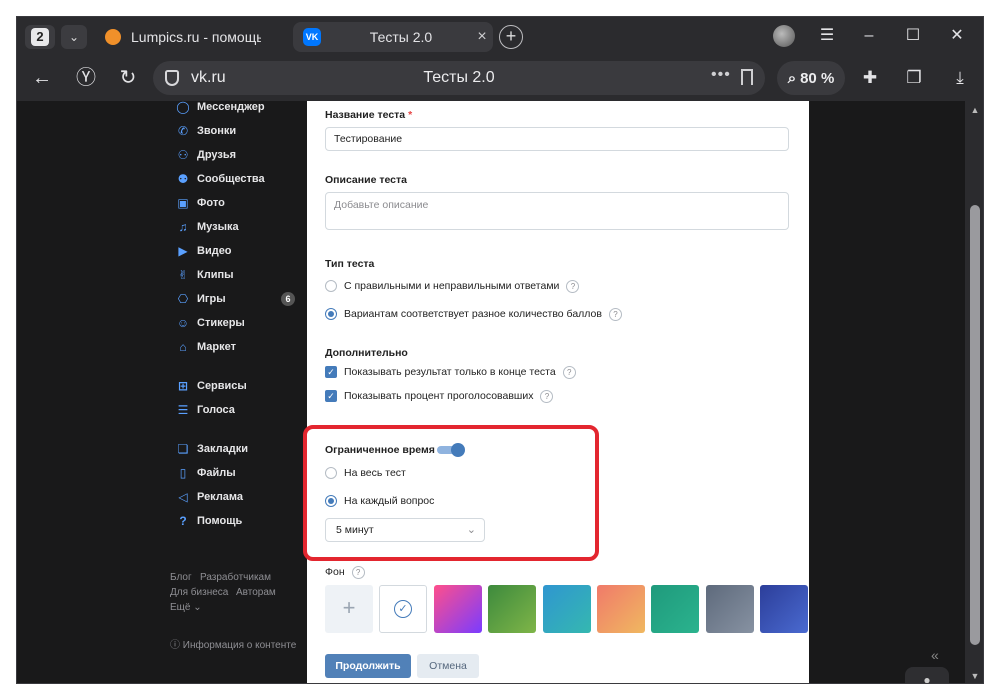 The height and width of the screenshot is (700, 1000). I want to click on profile-avatar-icon, so click(784, 36).